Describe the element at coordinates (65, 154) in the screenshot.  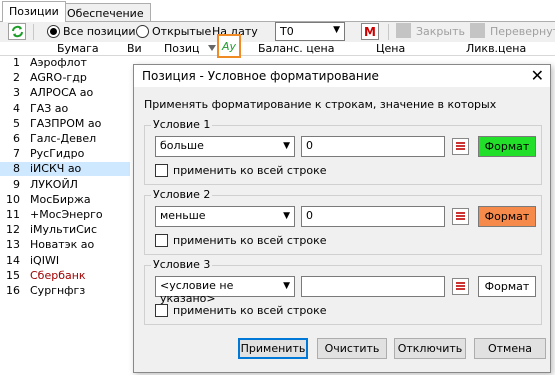
I see `table-row: 7 РусГидро` at that location.